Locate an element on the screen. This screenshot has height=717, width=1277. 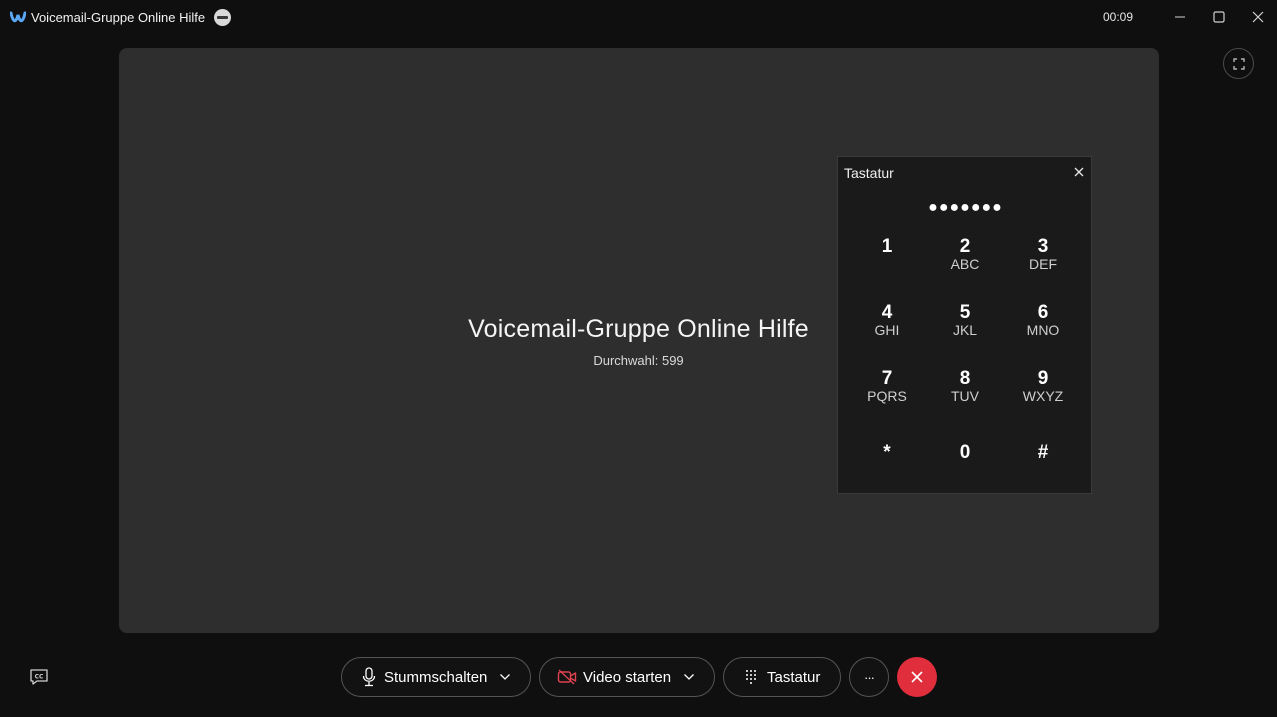
title-bar: Voicemail-Gruppe Online Hilfe 00:09 is located at coordinates (638, 17).